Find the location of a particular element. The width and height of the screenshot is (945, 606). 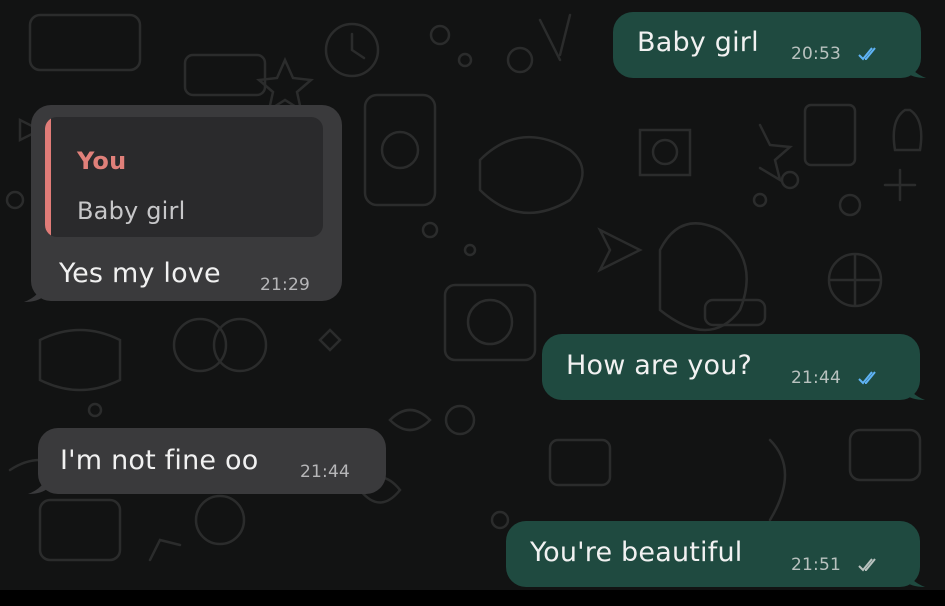

message-outgoing: You're beautiful 21:51 is located at coordinates (713, 554).